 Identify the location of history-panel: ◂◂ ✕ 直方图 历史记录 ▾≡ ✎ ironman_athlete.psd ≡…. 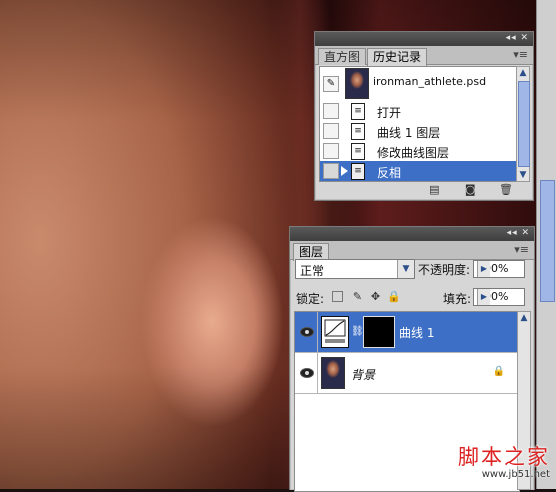
(424, 116).